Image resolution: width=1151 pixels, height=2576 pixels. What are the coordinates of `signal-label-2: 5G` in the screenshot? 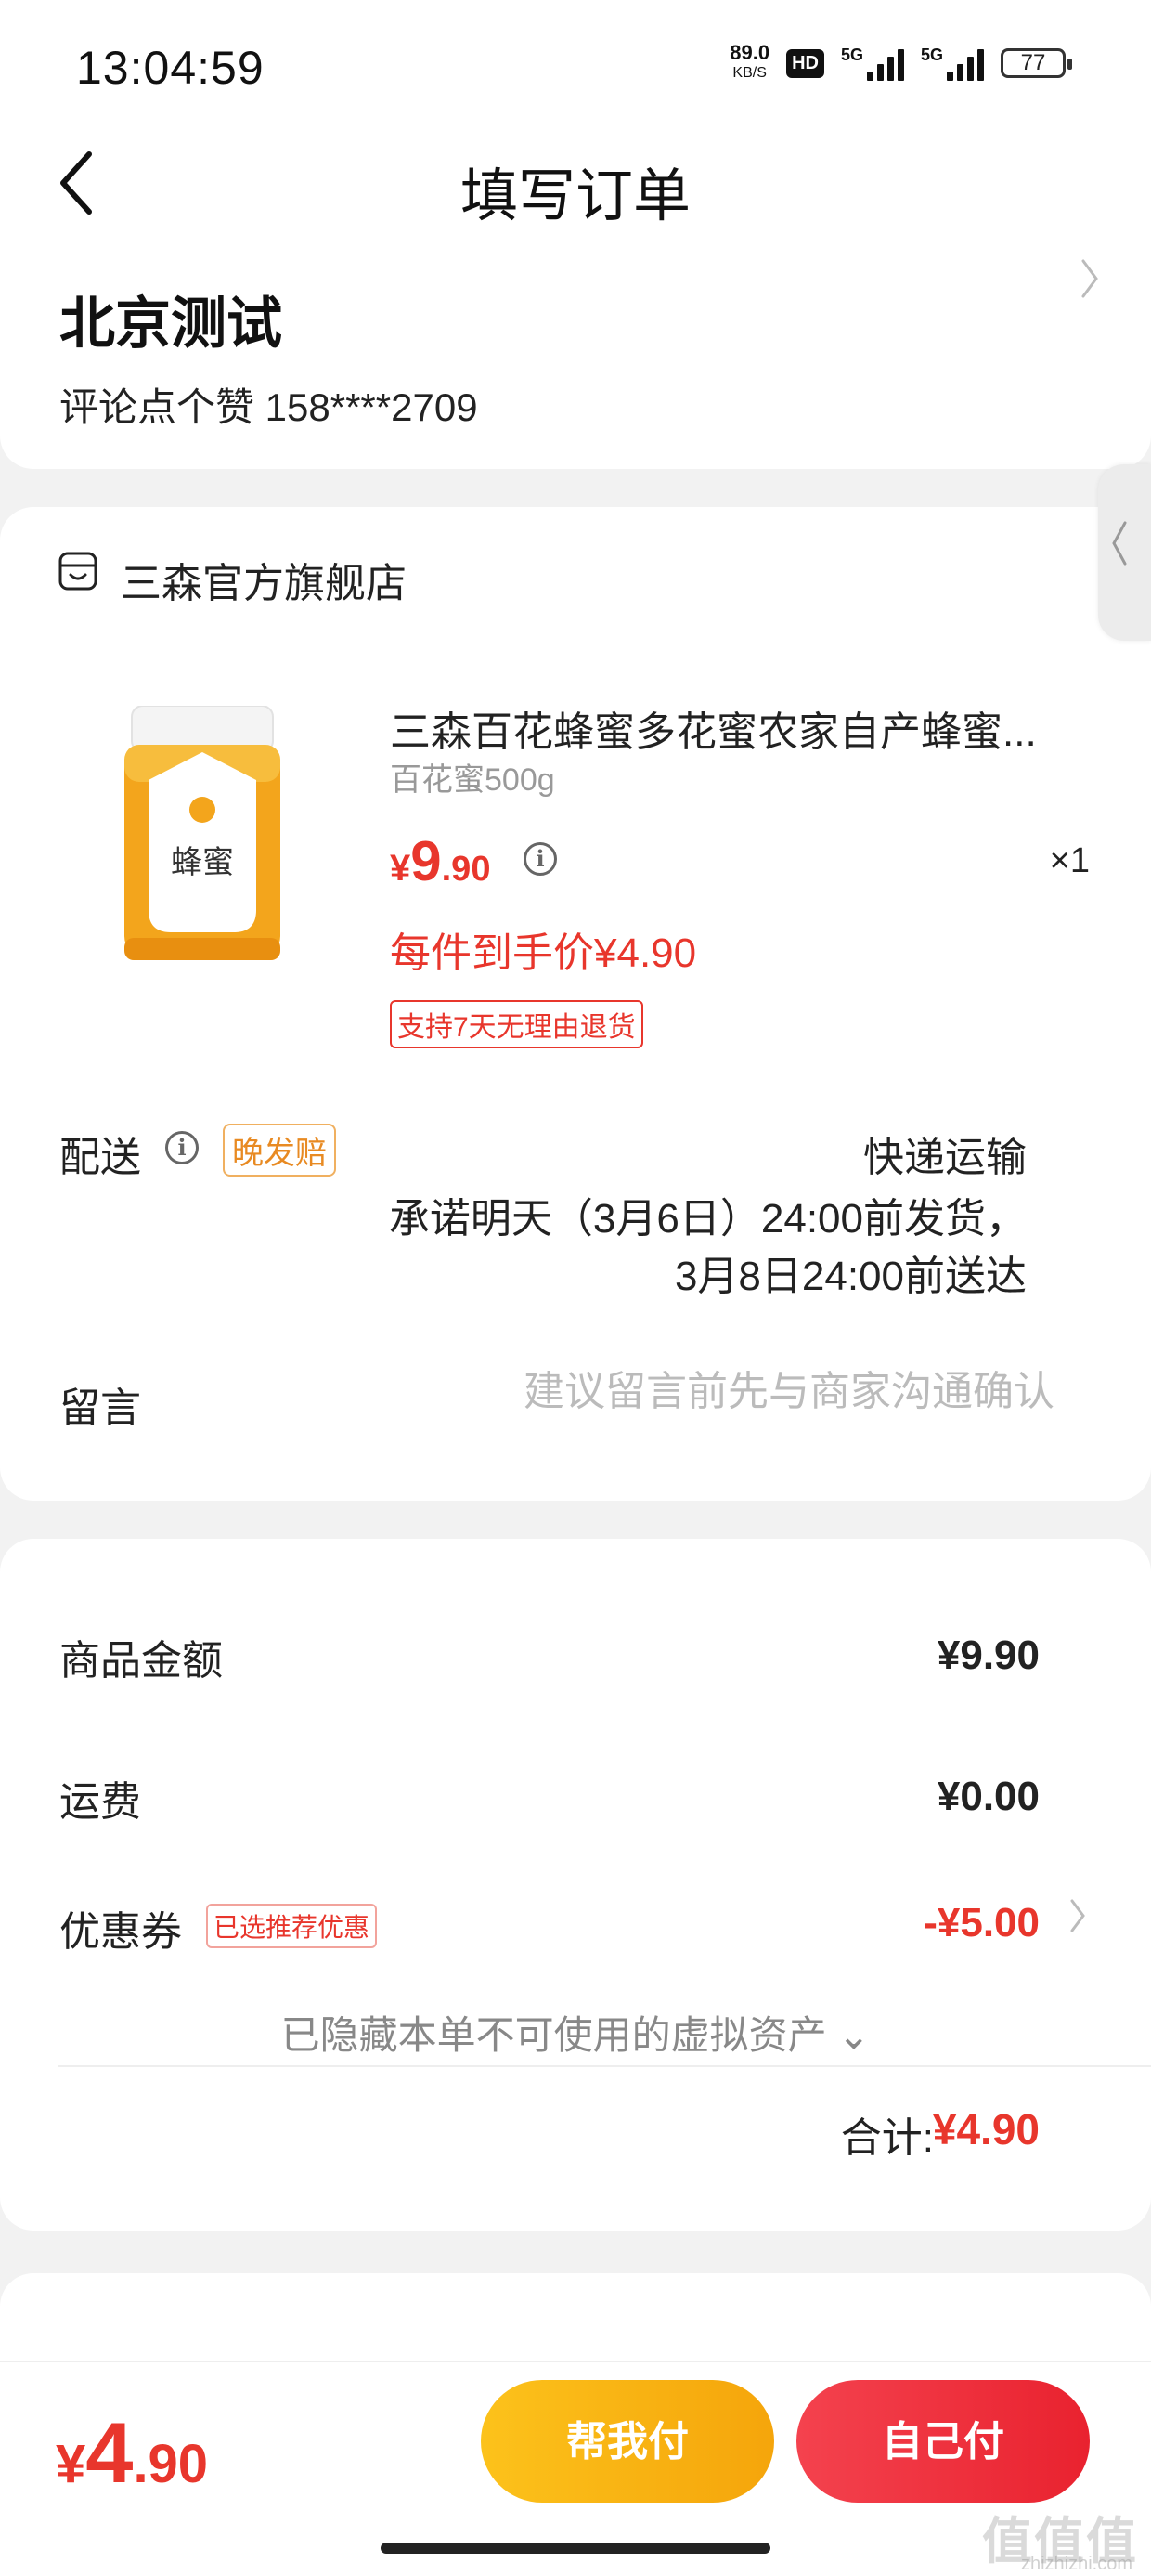 It's located at (932, 55).